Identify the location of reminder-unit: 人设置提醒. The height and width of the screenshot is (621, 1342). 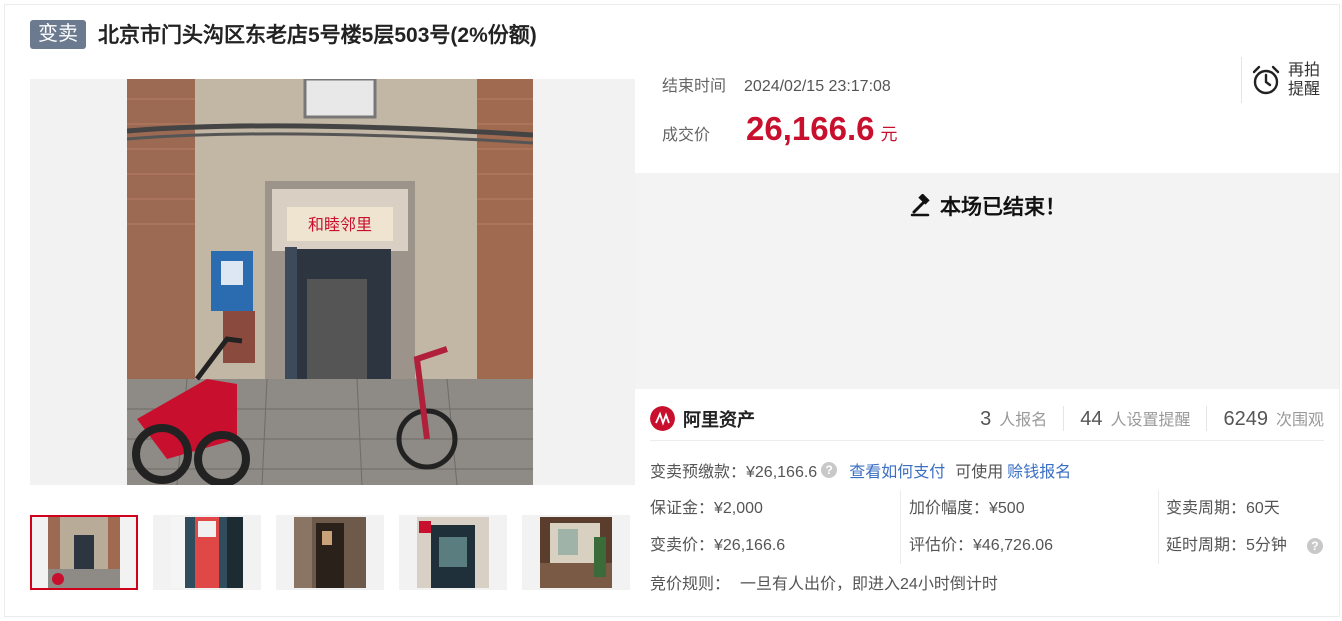
(1150, 420).